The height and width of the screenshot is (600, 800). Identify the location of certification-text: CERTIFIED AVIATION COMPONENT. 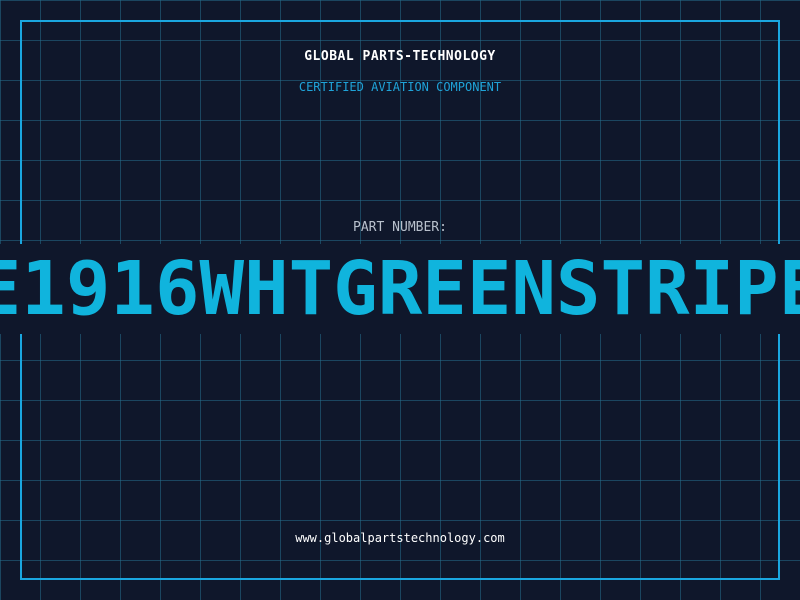
(400, 87).